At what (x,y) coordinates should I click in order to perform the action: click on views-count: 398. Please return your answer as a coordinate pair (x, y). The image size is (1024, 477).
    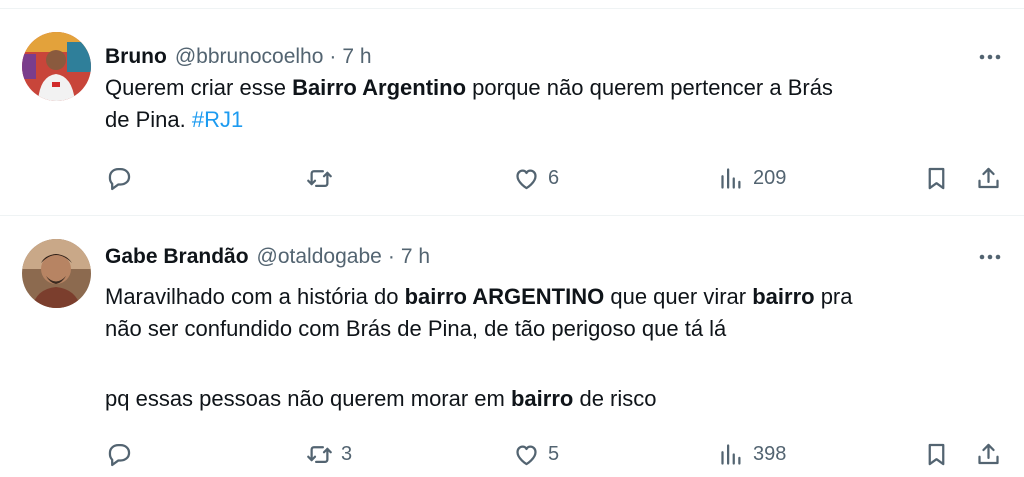
    Looking at the image, I should click on (770, 454).